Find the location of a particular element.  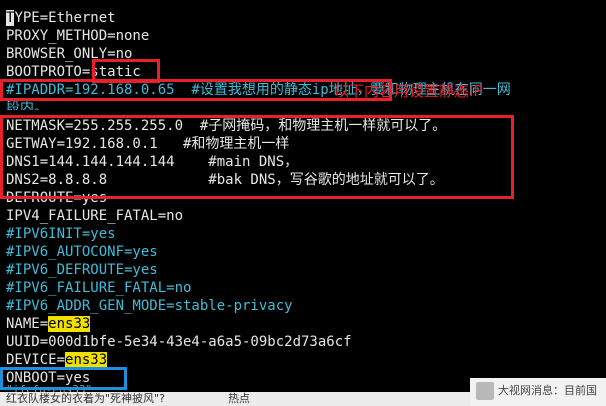

config-line-ipv6-defroute: #IPV6_DEFROUTE=yes is located at coordinates (82, 270).